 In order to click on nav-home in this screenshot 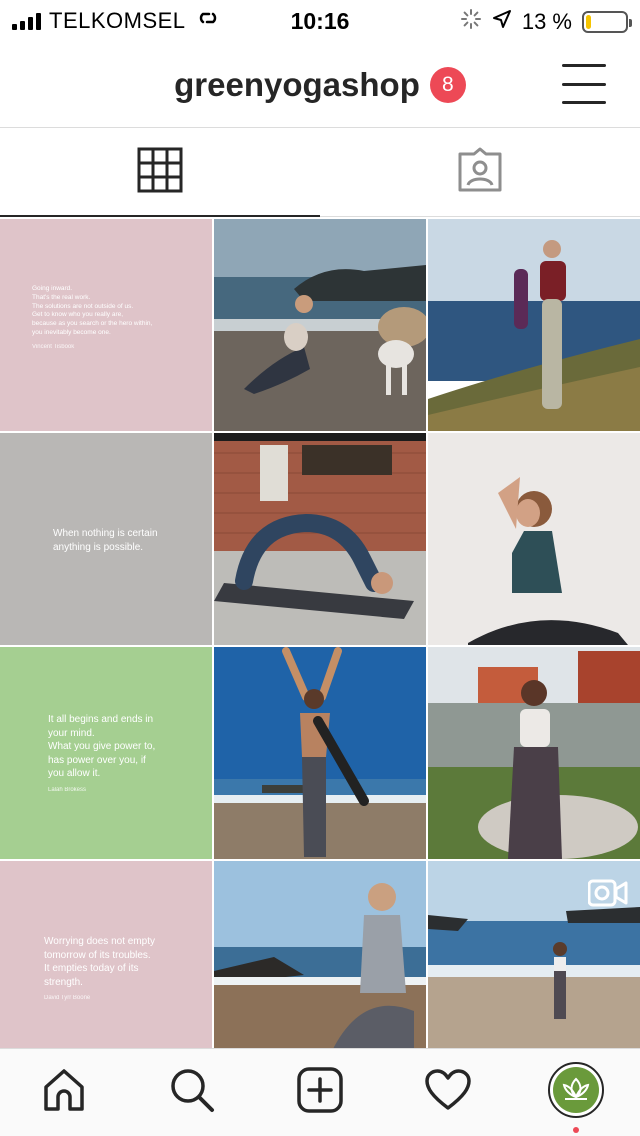, I will do `click(64, 1093)`.